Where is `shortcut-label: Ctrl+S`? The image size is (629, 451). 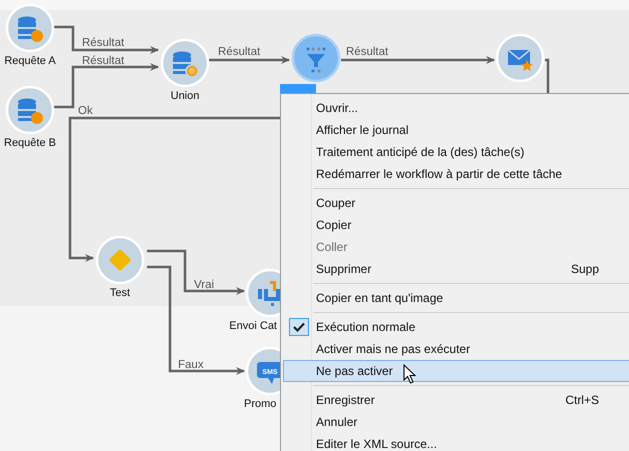
shortcut-label: Ctrl+S is located at coordinates (582, 400).